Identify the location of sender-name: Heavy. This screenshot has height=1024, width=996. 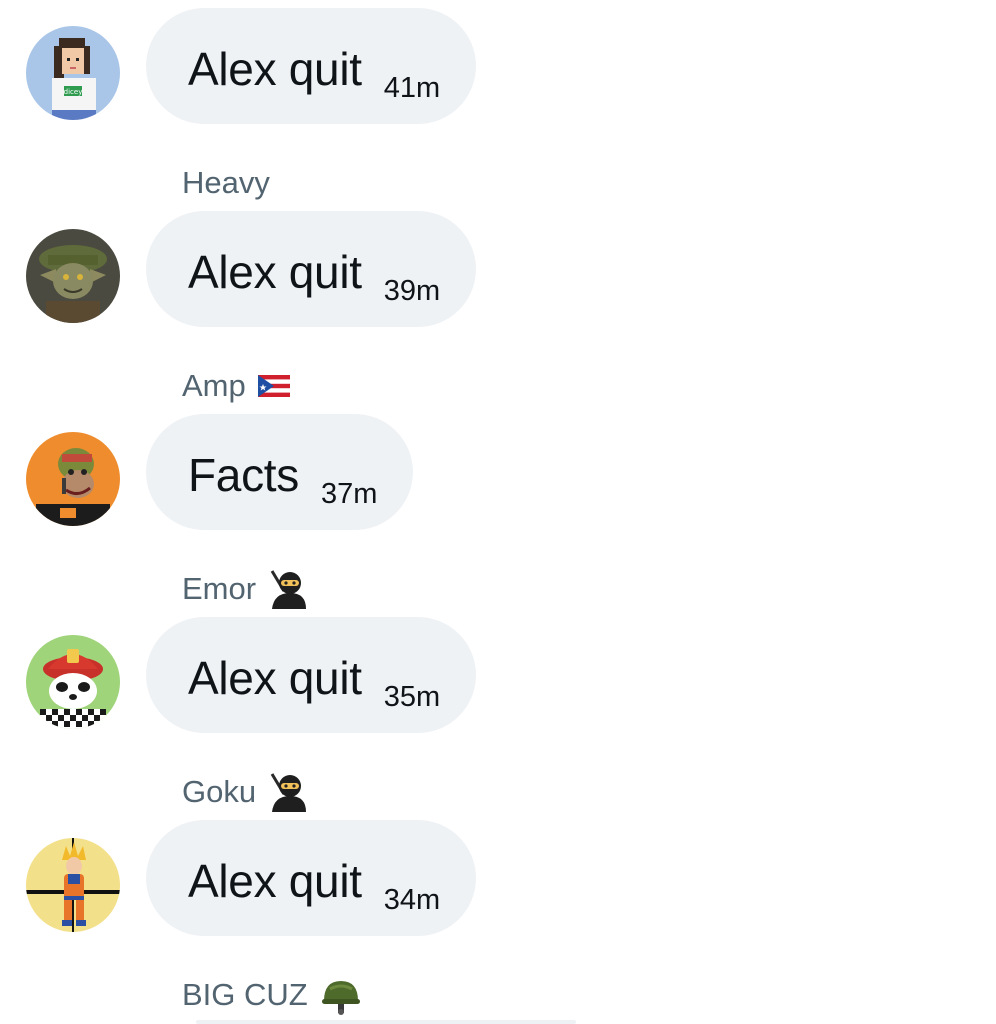
(226, 183).